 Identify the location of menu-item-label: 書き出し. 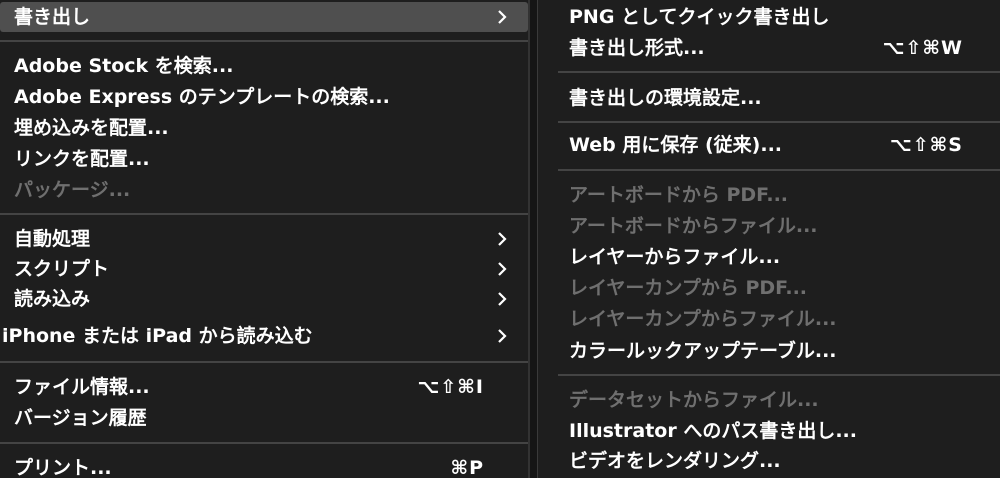
(52, 17).